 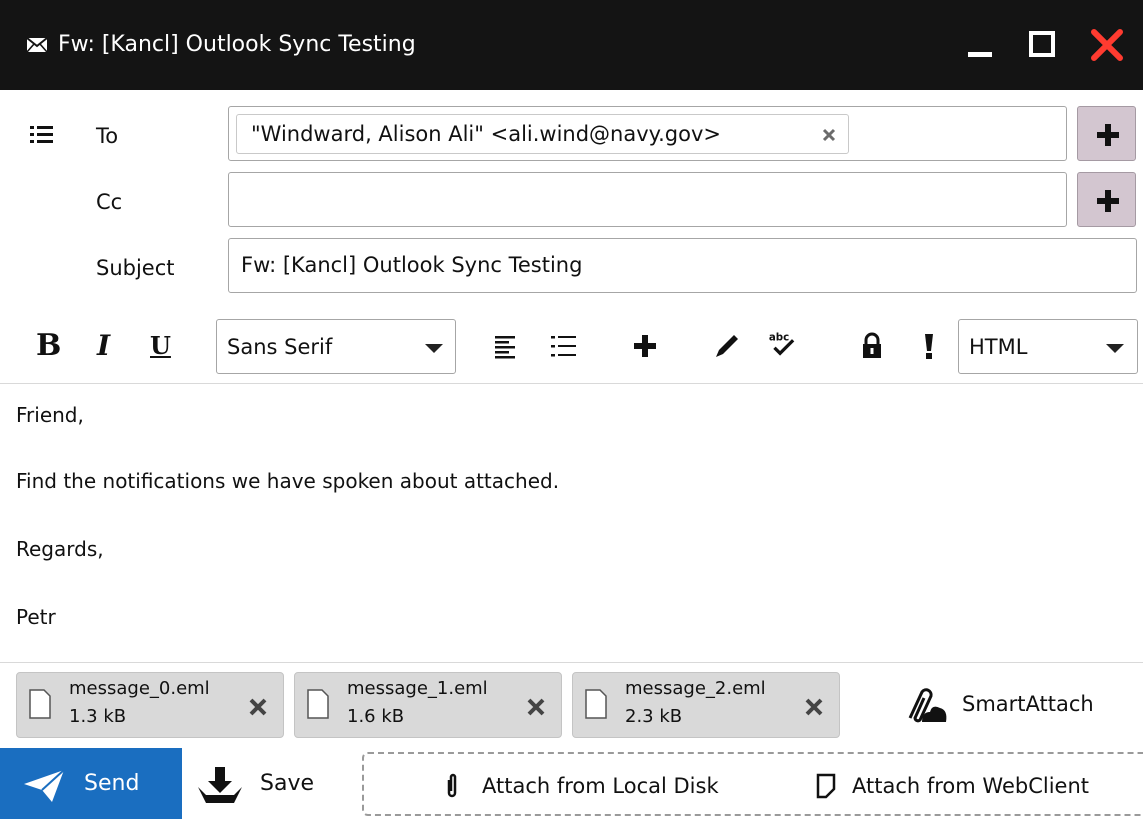 I want to click on minimize-icon, so click(x=980, y=54).